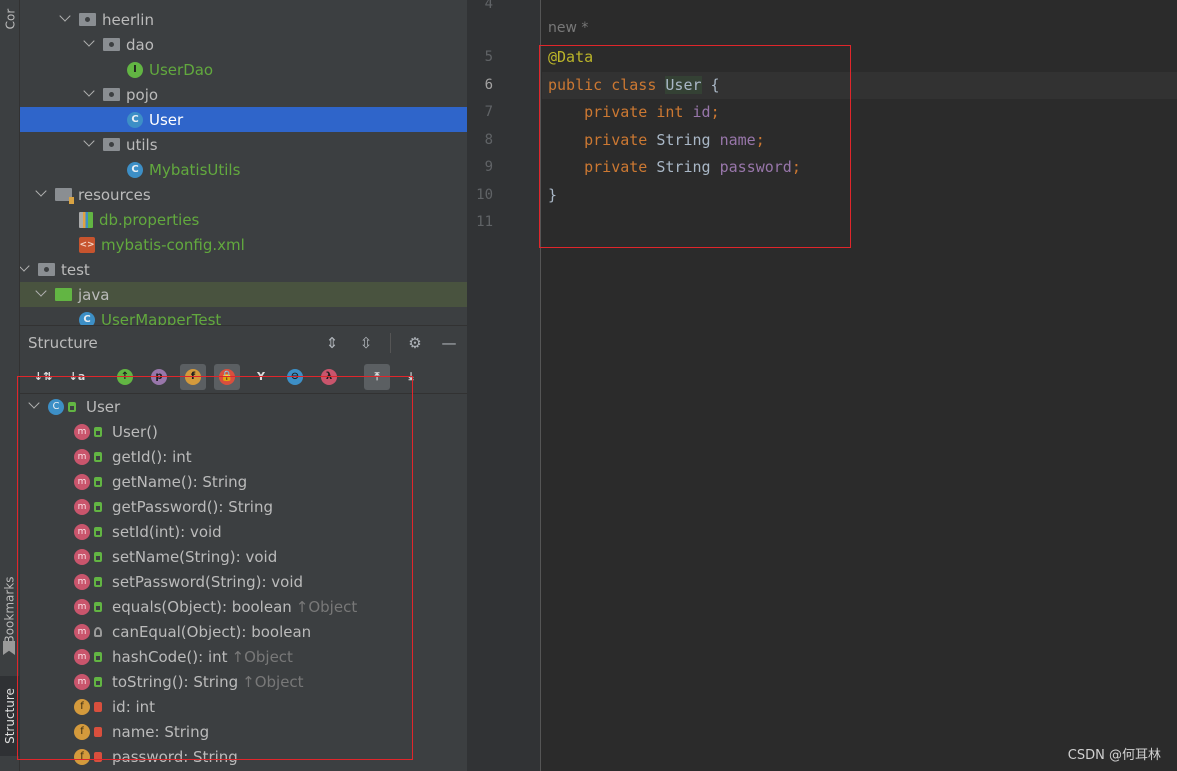  Describe the element at coordinates (243, 119) in the screenshot. I see `tree-item-user: C User` at that location.